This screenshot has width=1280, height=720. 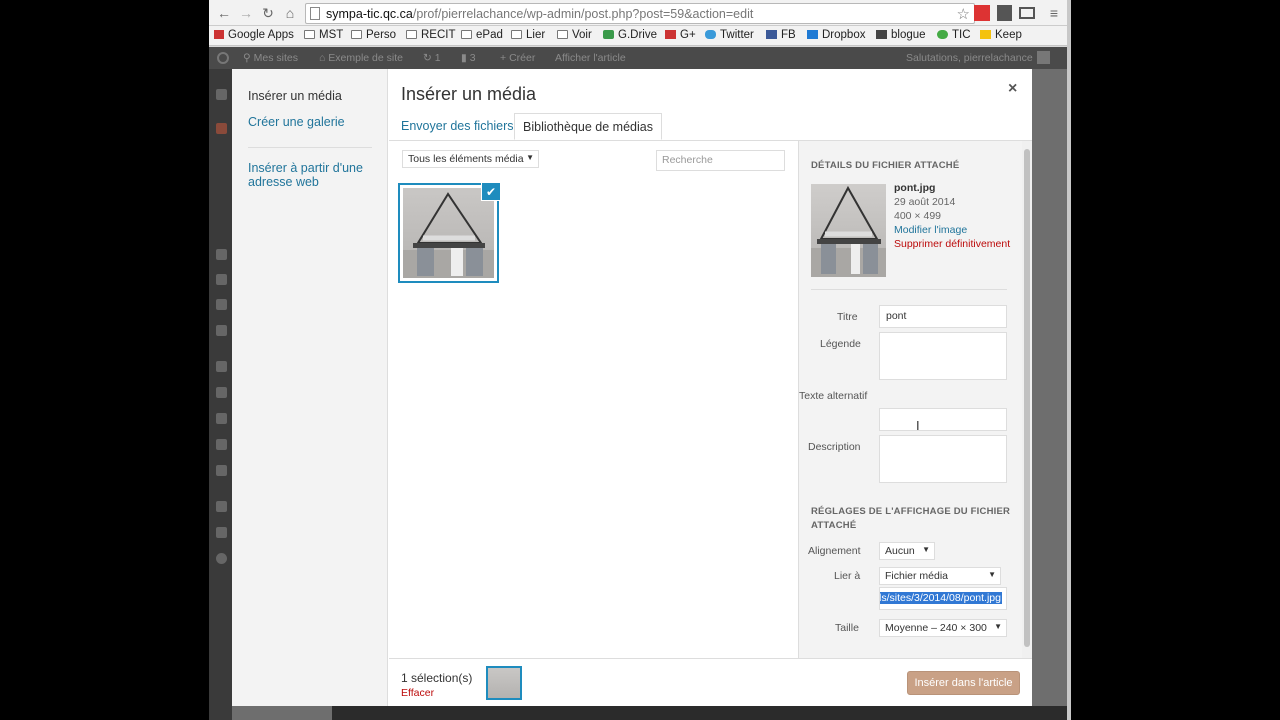 What do you see at coordinates (943, 459) in the screenshot?
I see `description-field` at bounding box center [943, 459].